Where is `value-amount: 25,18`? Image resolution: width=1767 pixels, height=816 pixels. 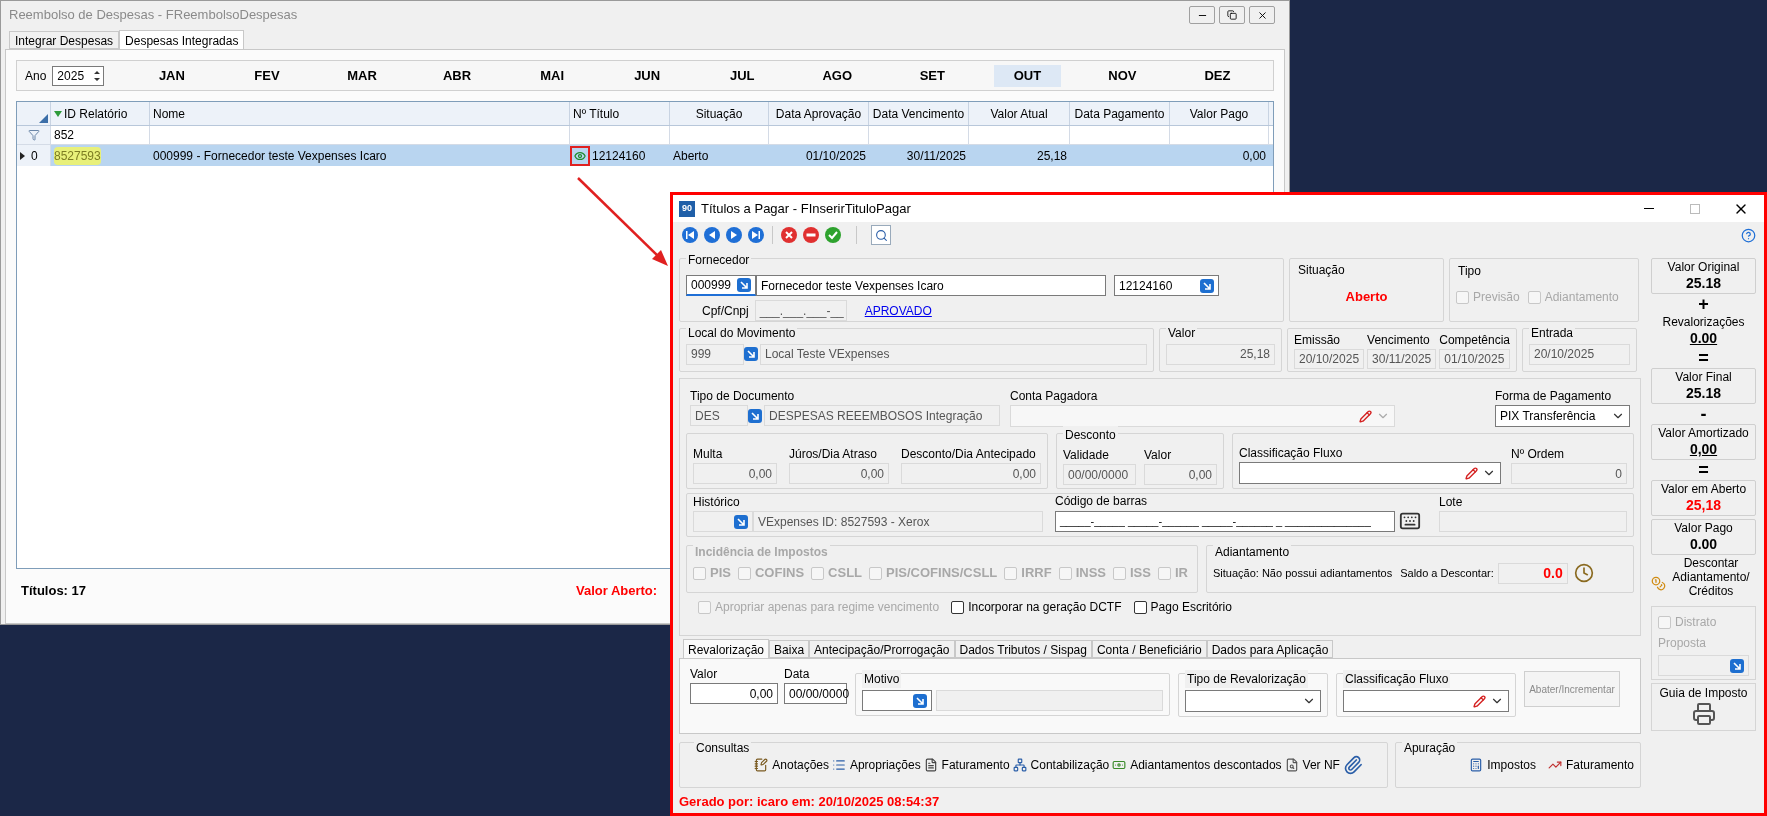
value-amount: 25,18 is located at coordinates (1703, 505).